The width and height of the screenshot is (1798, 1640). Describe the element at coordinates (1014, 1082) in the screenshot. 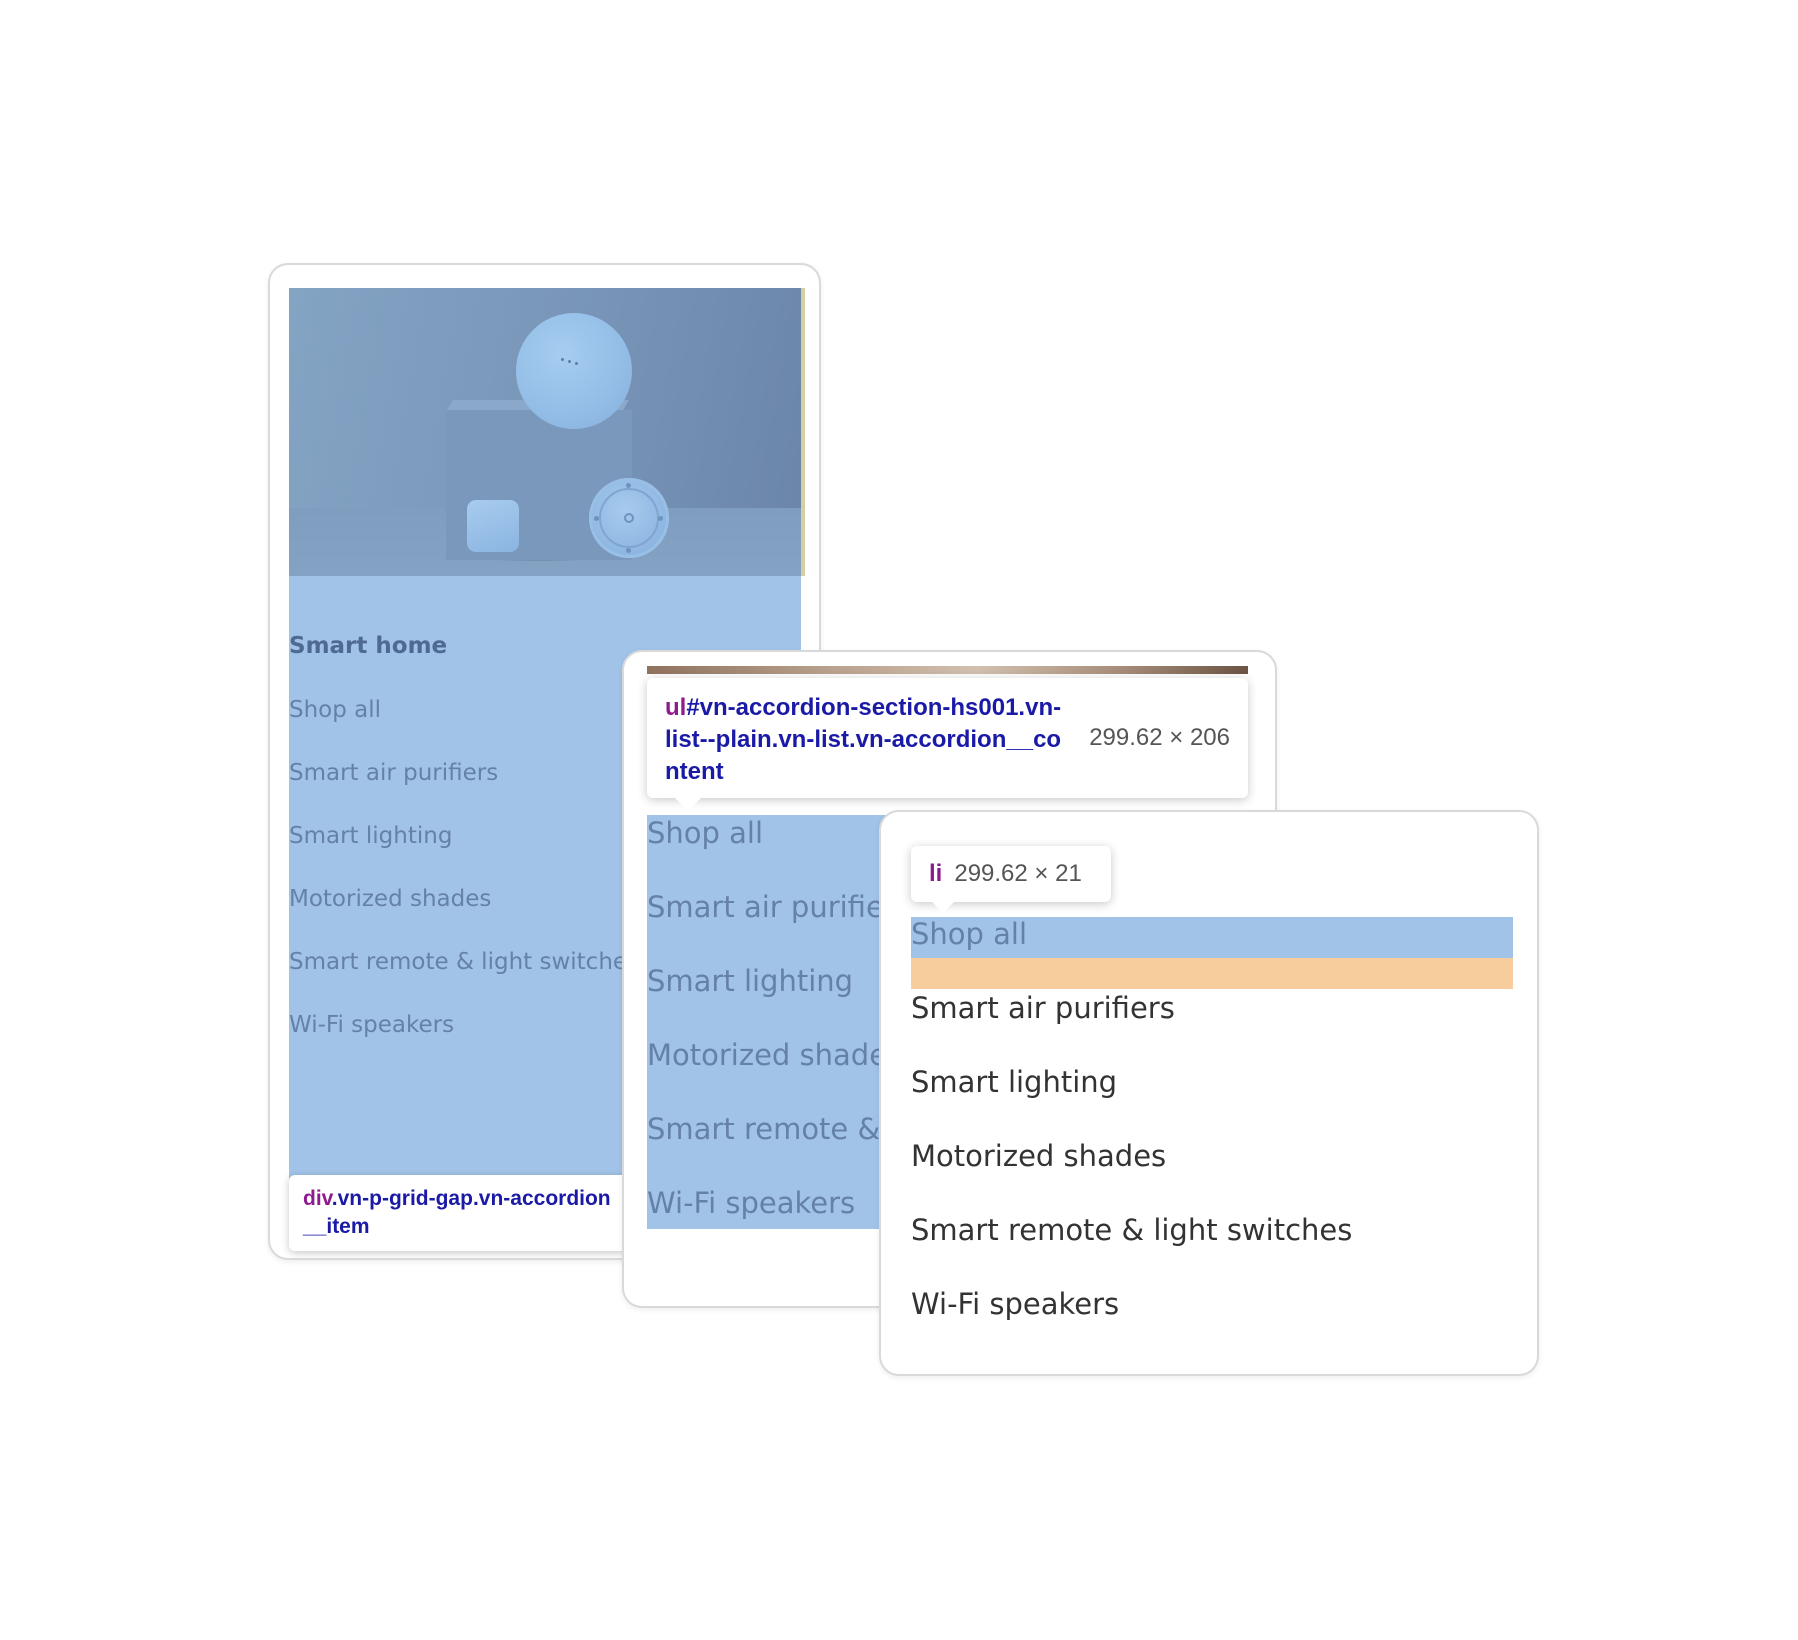

I see `list-item-smart-lighting: Smart lighting` at that location.